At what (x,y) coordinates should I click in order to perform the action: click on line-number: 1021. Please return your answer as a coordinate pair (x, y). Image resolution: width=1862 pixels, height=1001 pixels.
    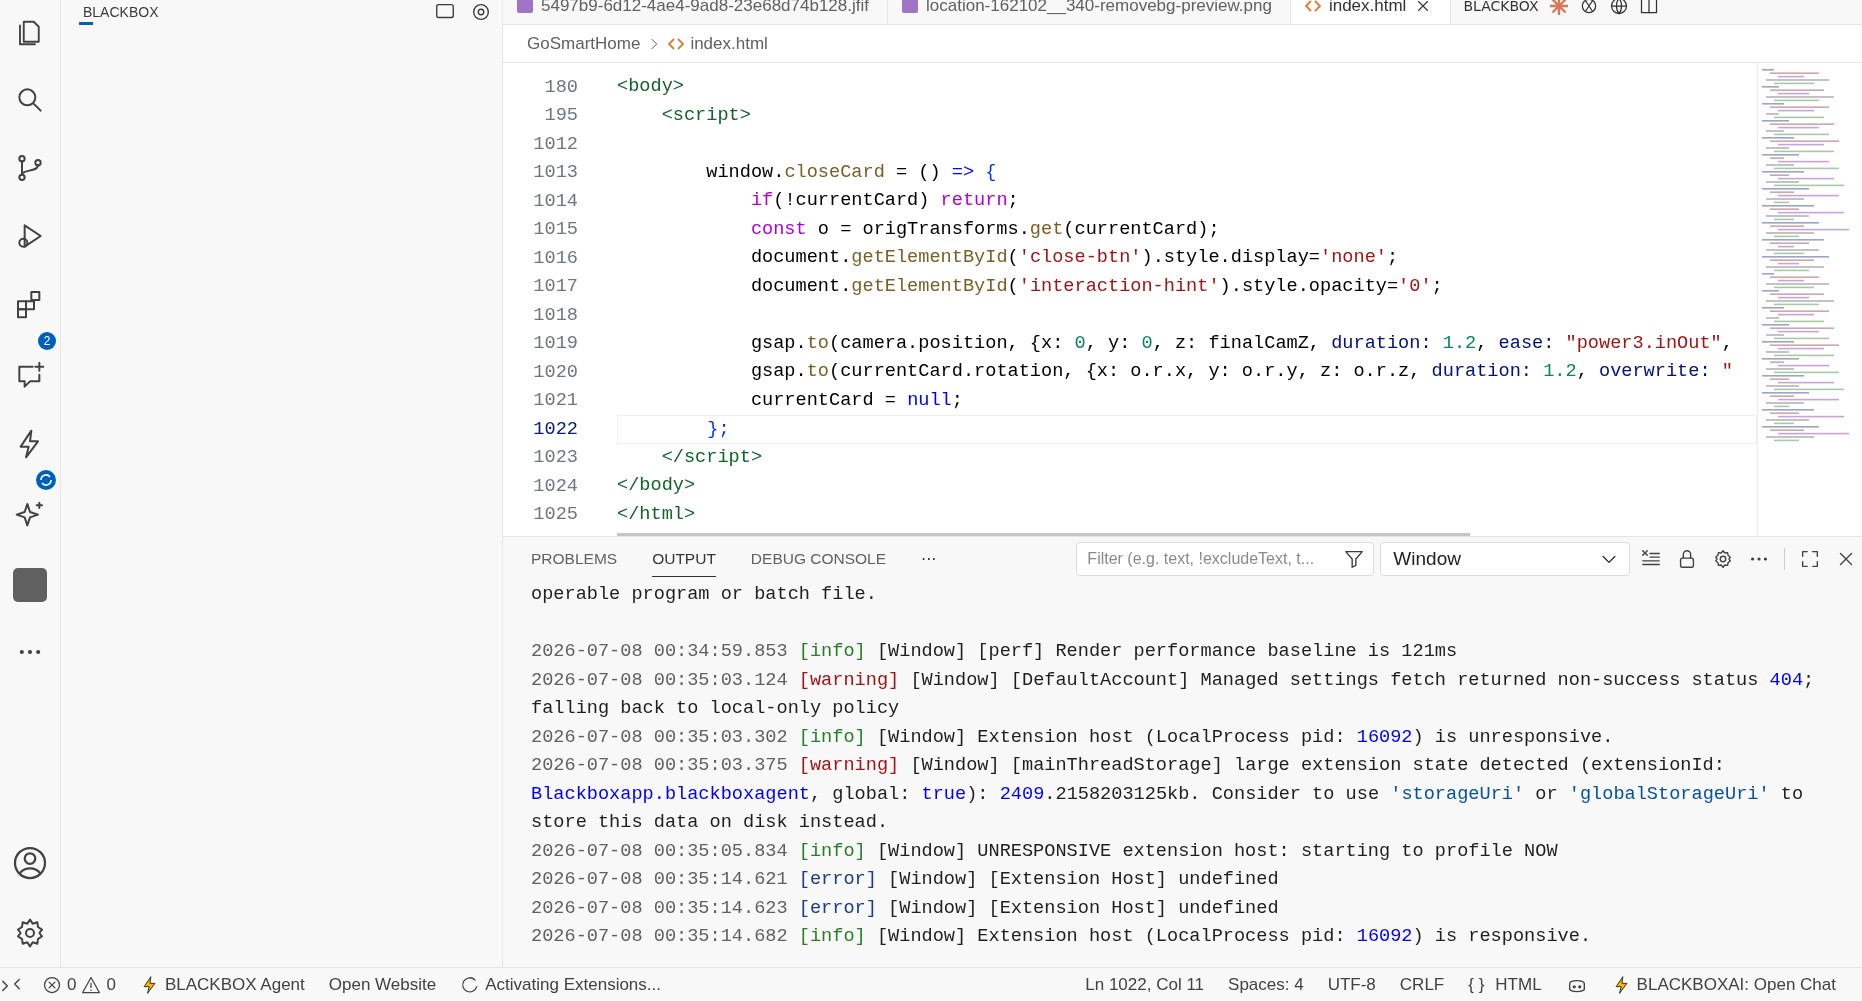
    Looking at the image, I should click on (555, 401).